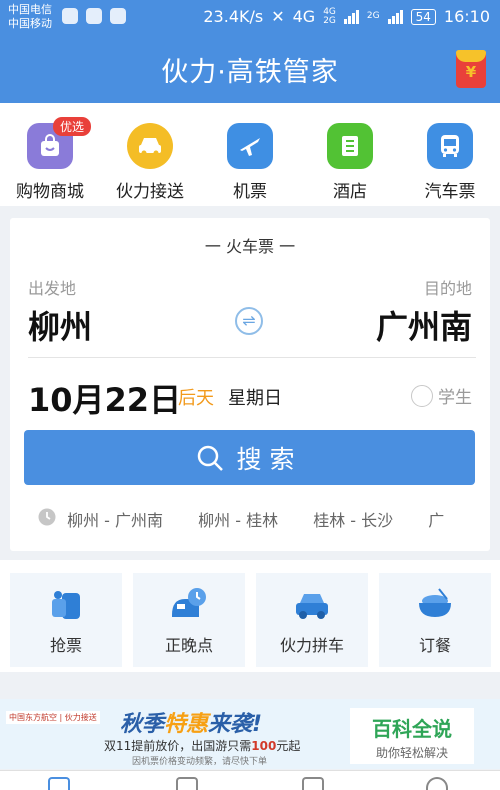  What do you see at coordinates (60, 325) in the screenshot?
I see `departure-city: 柳州` at bounding box center [60, 325].